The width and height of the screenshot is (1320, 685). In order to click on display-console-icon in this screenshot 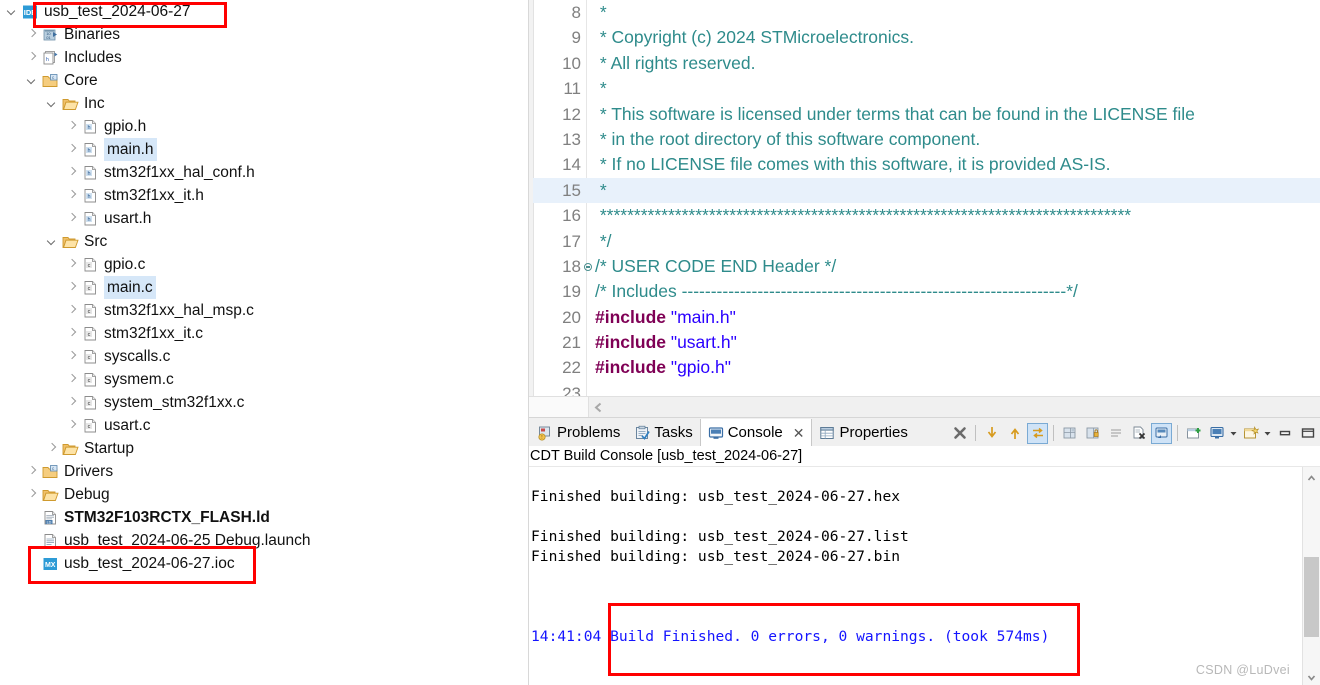, I will do `click(1216, 433)`.